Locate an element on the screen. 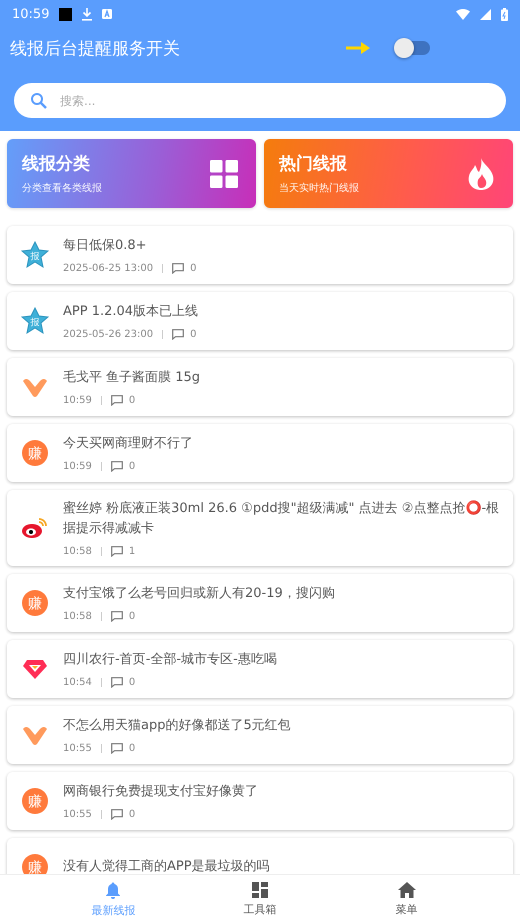 The height and width of the screenshot is (924, 520). feed-card: 赚 网商银行免费提现支付宝好像黄了 10:55 0 is located at coordinates (260, 801).